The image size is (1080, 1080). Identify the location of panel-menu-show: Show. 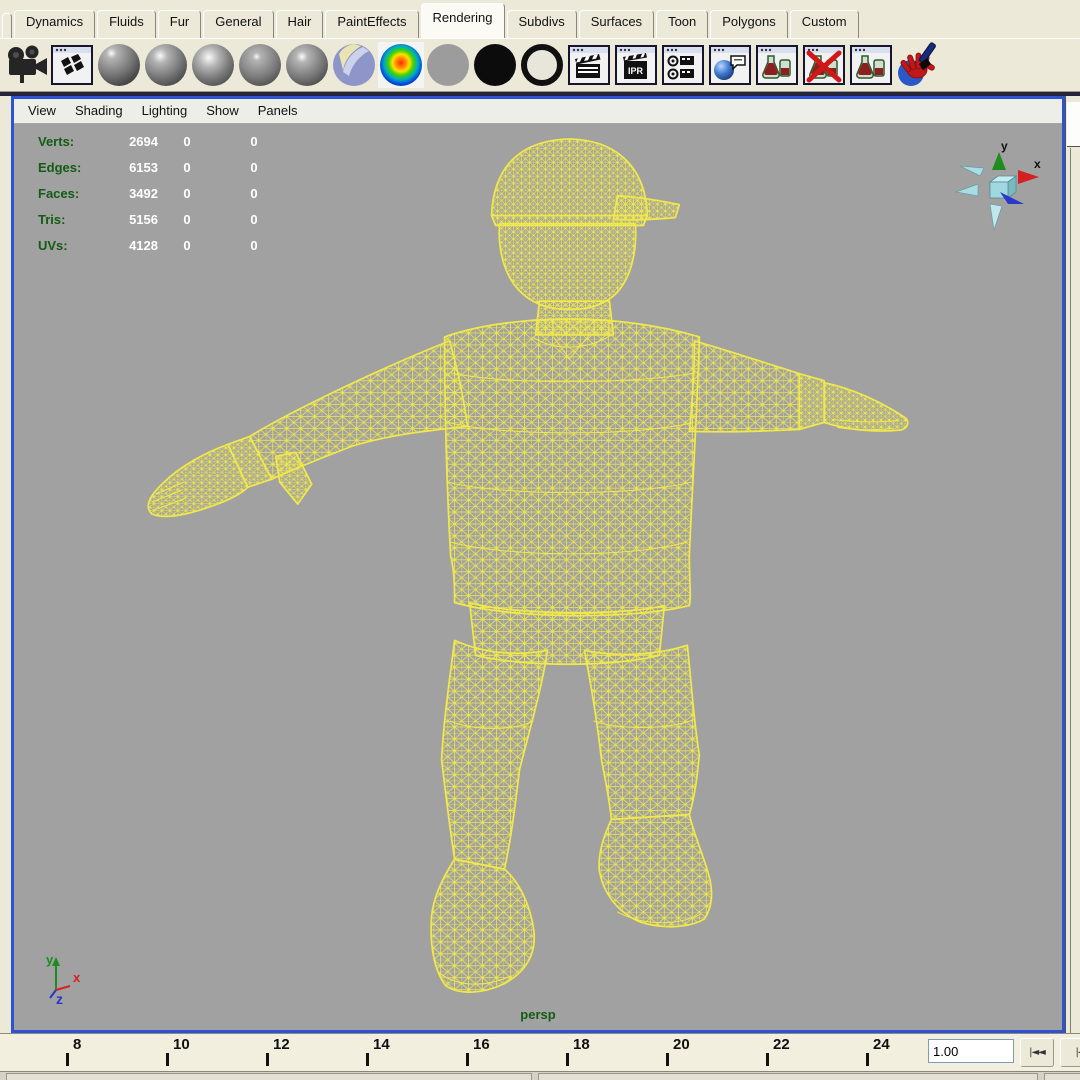
(222, 110).